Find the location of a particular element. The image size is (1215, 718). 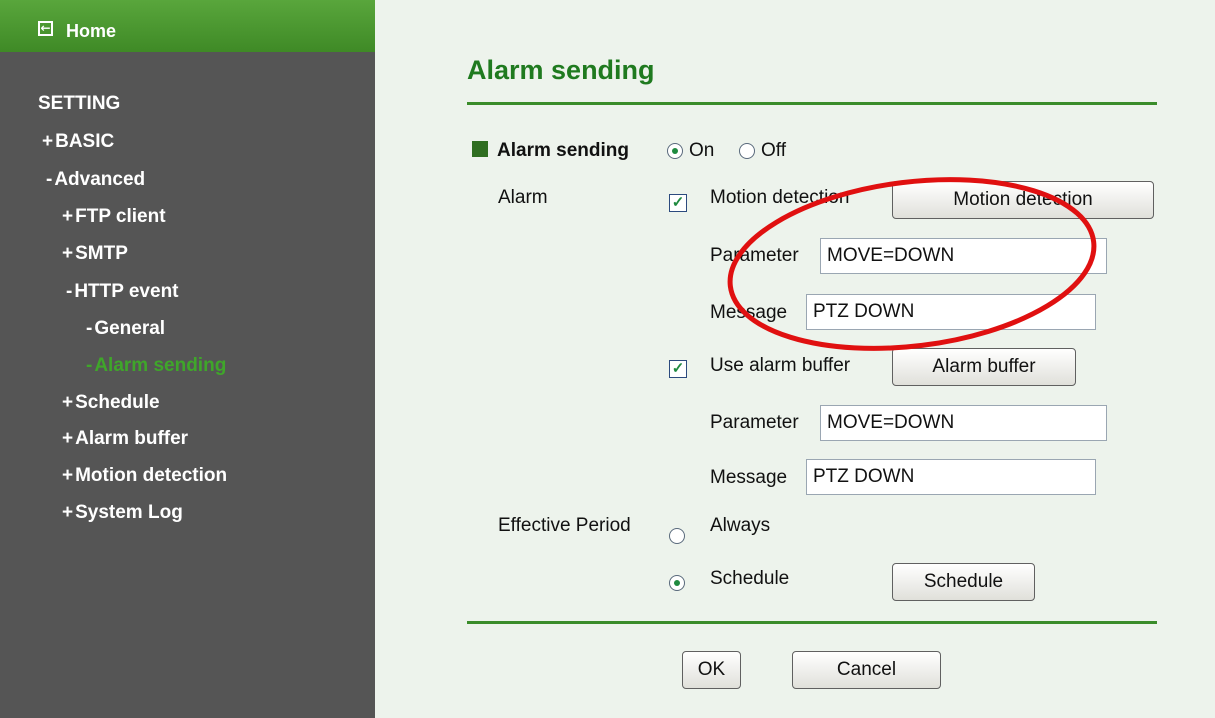

alarm-buffer-checkbox: ✓ is located at coordinates (678, 369).